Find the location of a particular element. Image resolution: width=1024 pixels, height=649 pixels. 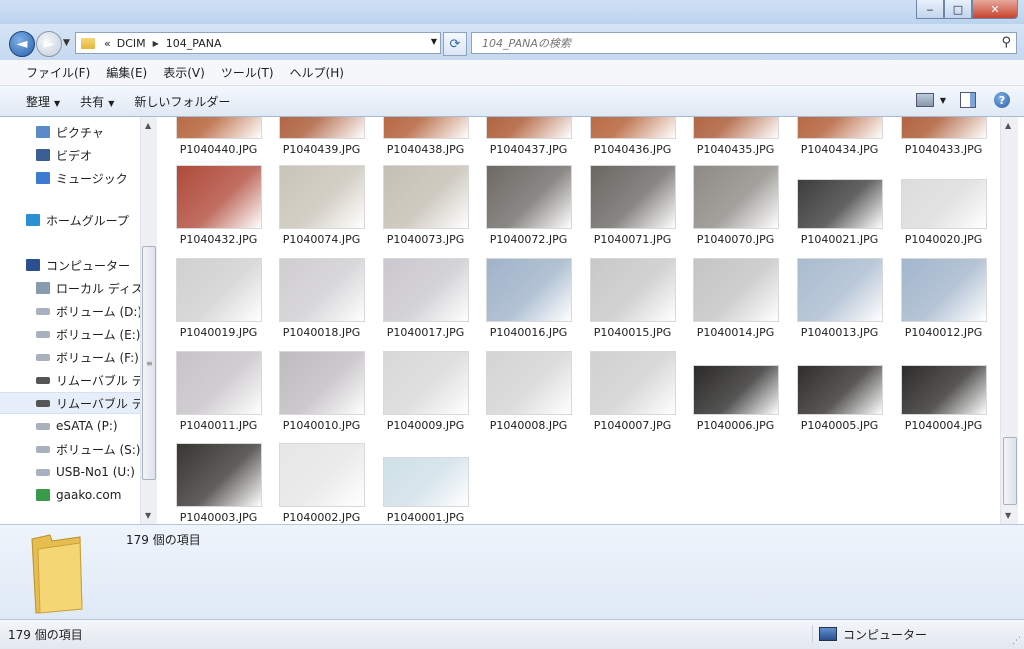

file-item: P1040002.JPG is located at coordinates (321, 480).